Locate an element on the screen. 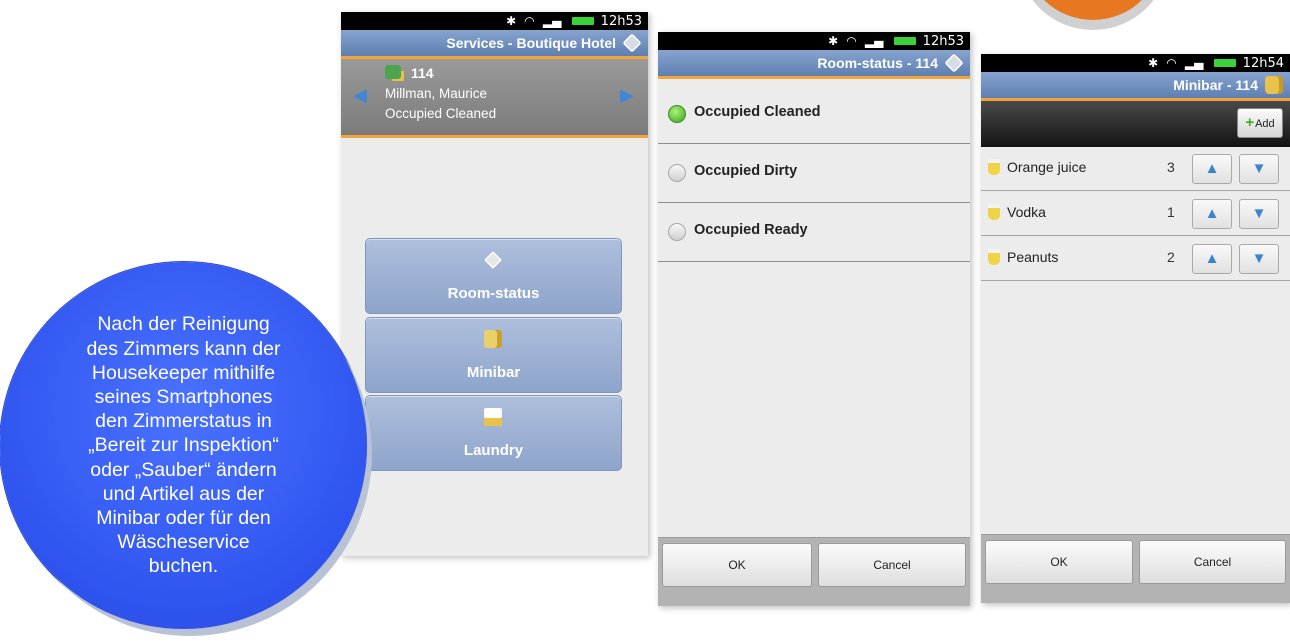  status-option-label: Occupied Ready is located at coordinates (751, 230).